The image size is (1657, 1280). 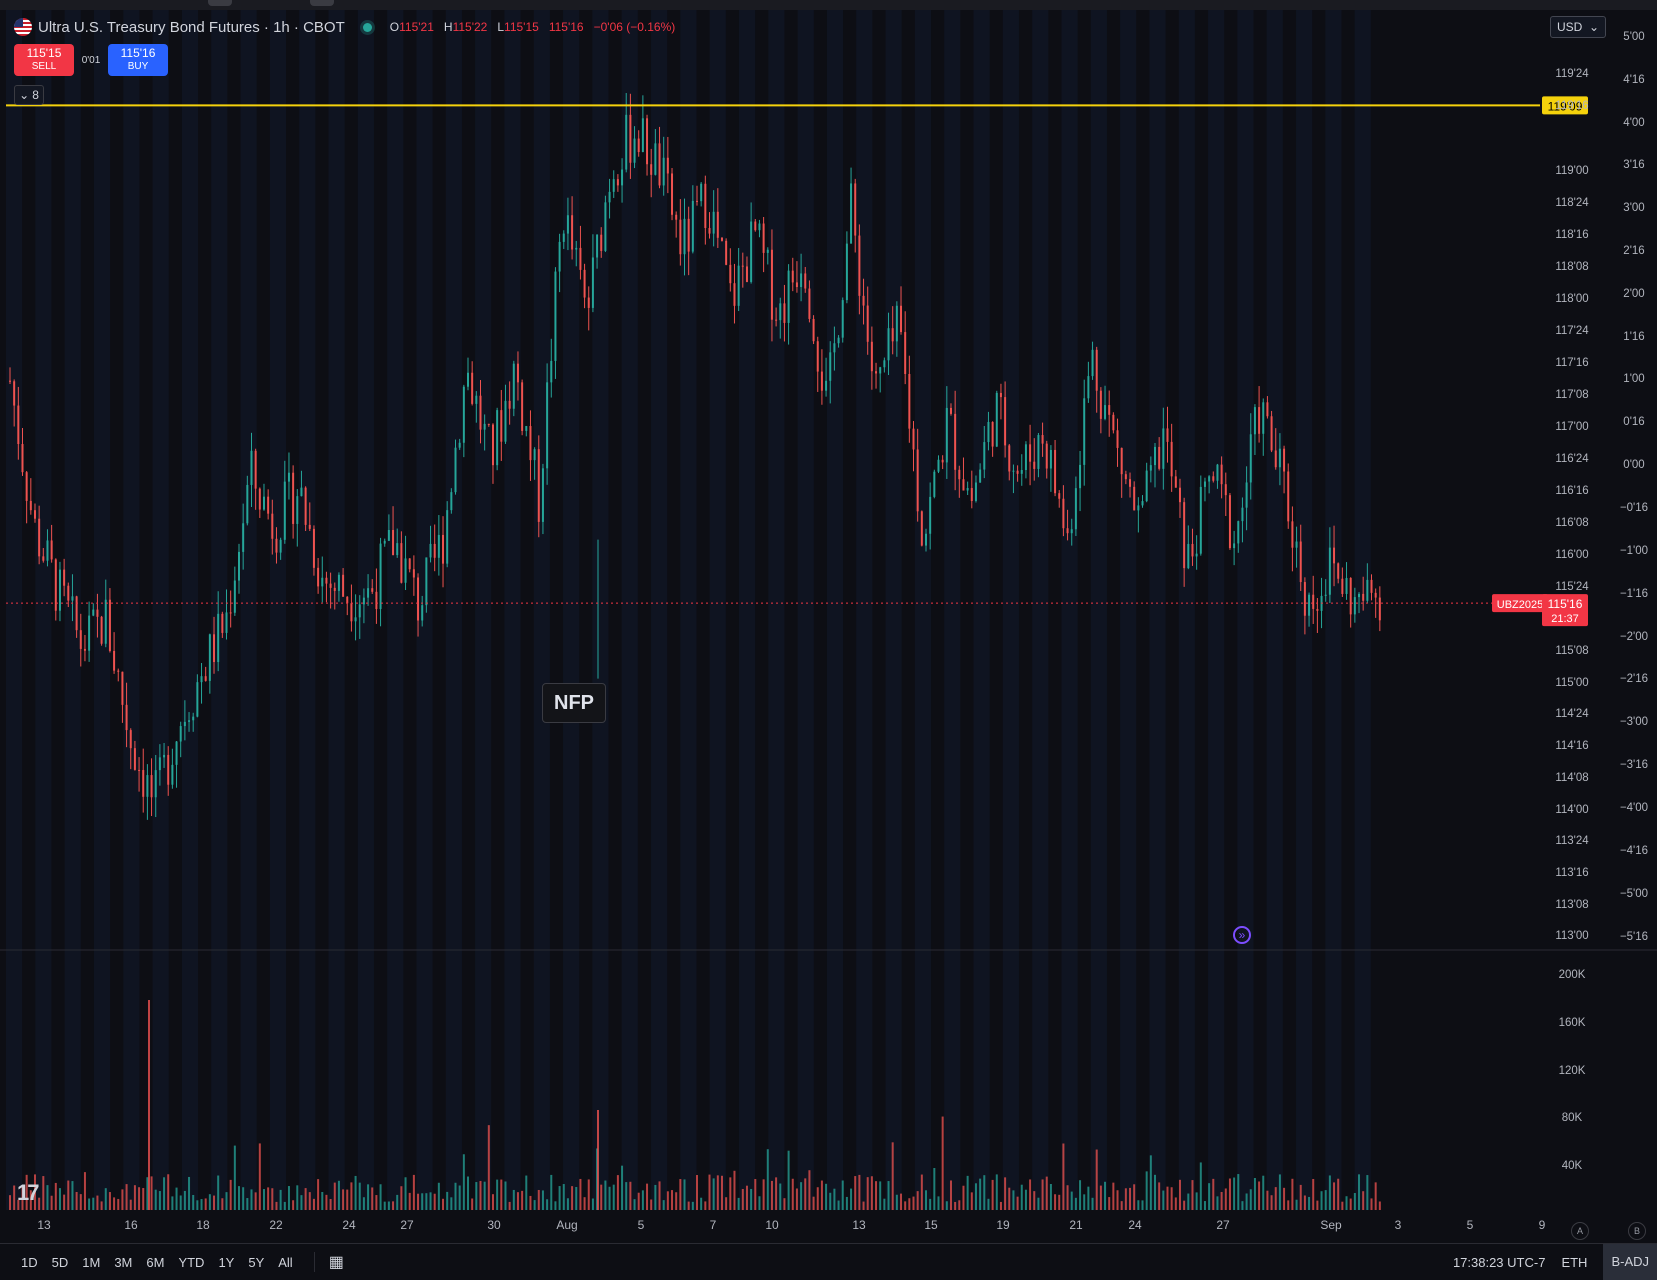 What do you see at coordinates (44, 60) in the screenshot?
I see `sell-button: 115'15 SELL` at bounding box center [44, 60].